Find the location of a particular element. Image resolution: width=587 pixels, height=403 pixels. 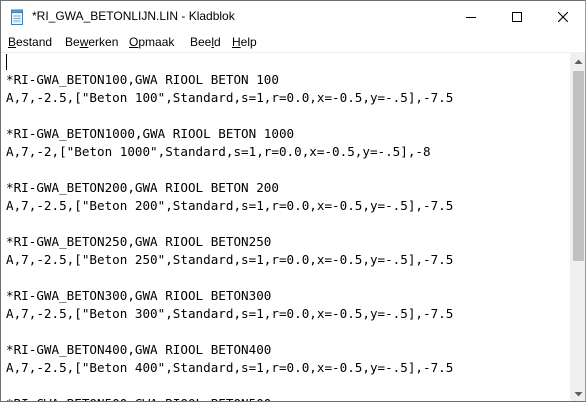

text-line: *RI-GWA_BETON300,GWA RIOOL BETON300 is located at coordinates (139, 295).